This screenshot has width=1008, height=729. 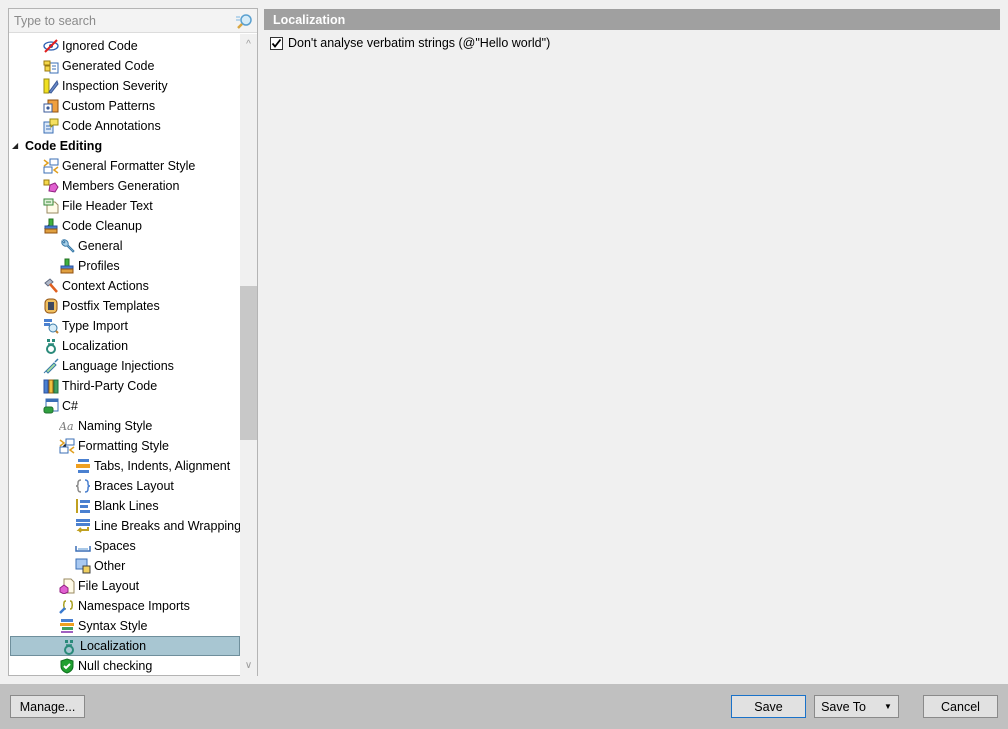 What do you see at coordinates (70, 406) in the screenshot?
I see `tree-item-label: C#` at bounding box center [70, 406].